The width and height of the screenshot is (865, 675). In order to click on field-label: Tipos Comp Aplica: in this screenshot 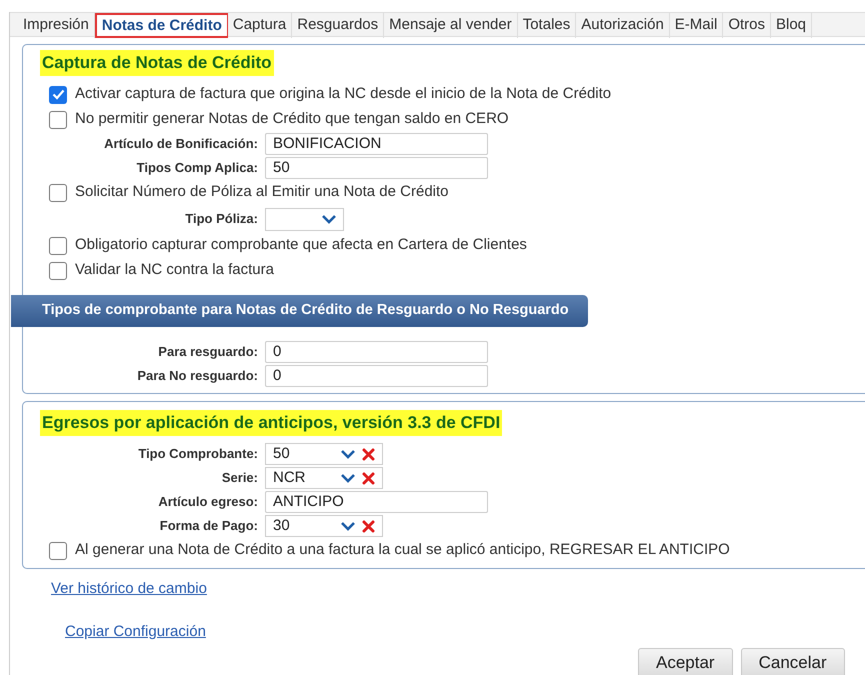, I will do `click(197, 168)`.